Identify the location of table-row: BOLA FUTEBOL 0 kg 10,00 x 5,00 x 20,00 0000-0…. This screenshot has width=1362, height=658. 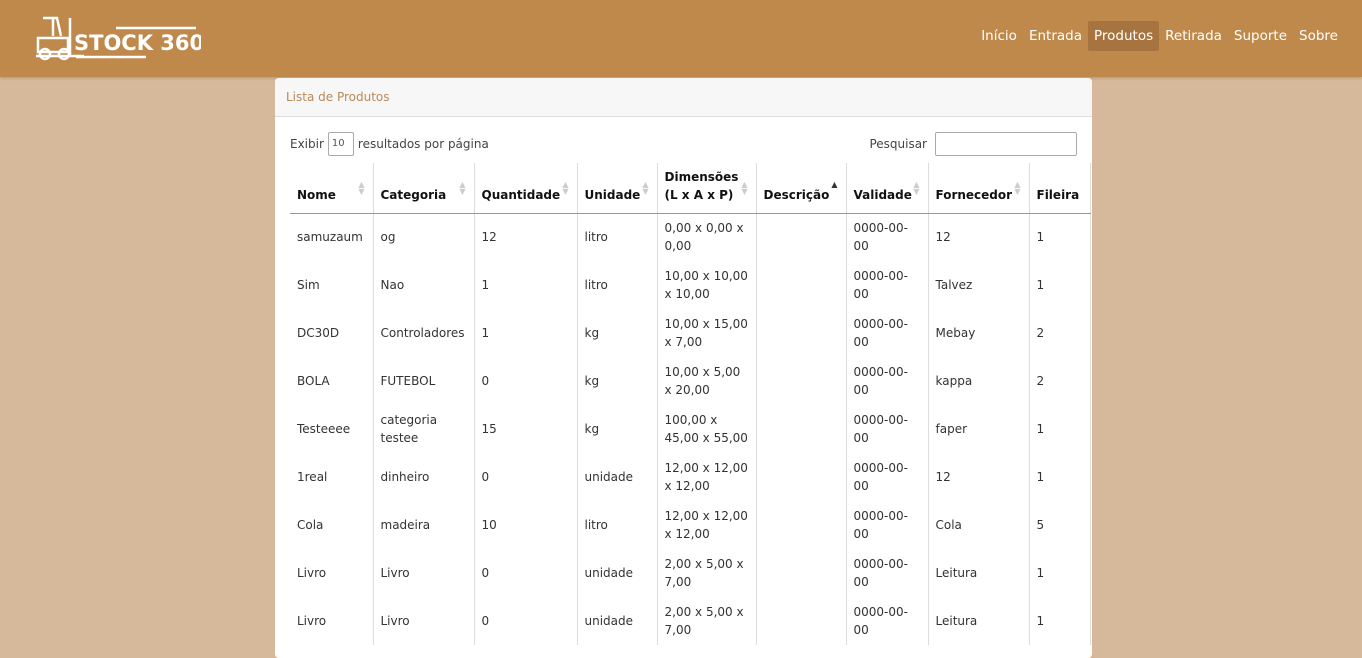
(690, 381).